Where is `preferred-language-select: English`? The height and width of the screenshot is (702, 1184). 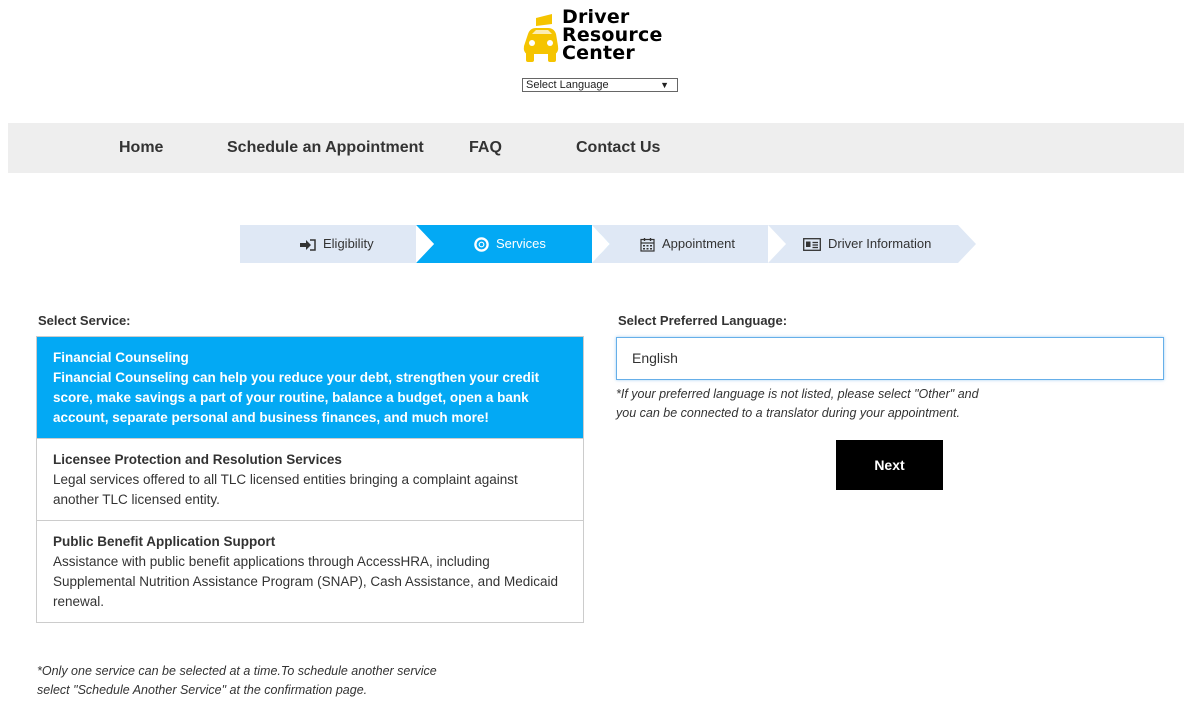
preferred-language-select: English is located at coordinates (890, 358).